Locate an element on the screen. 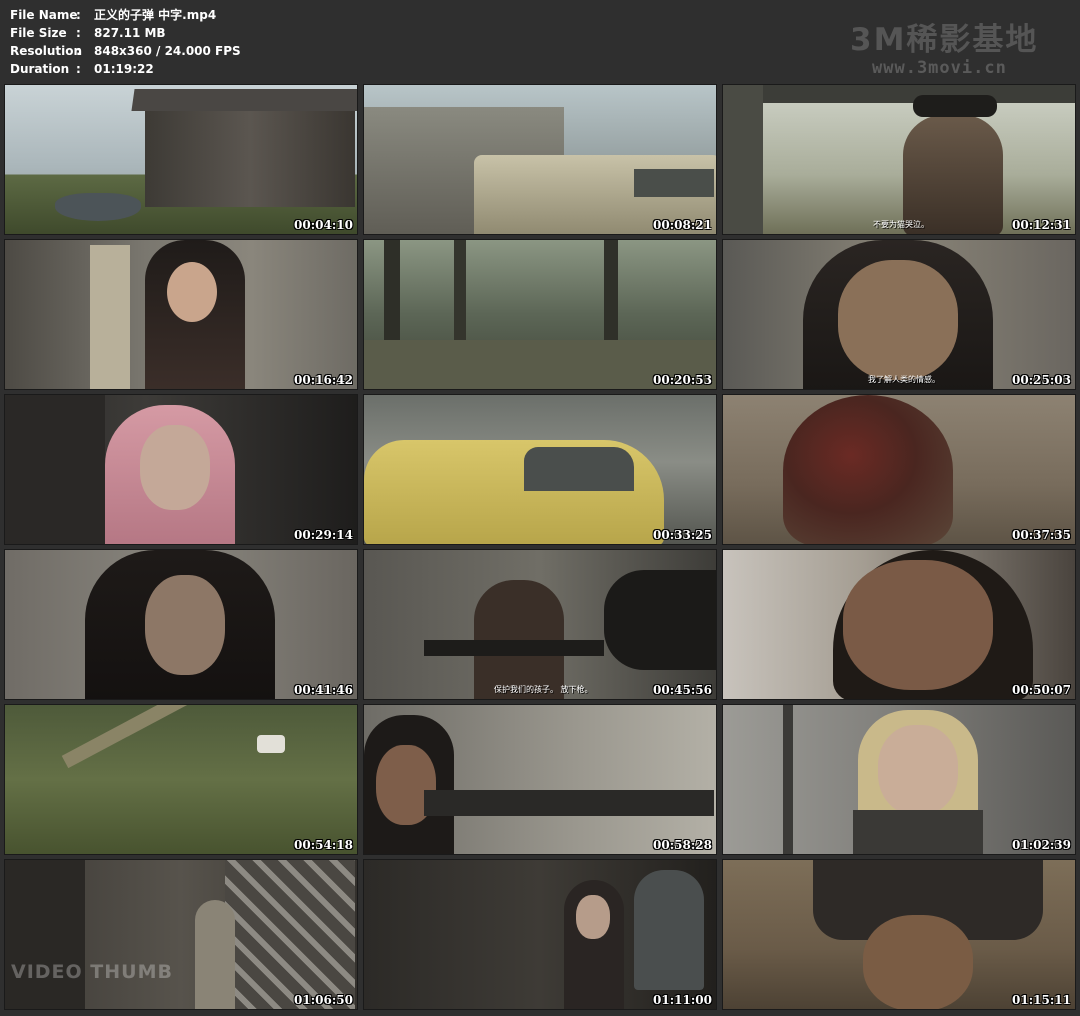  thumbnail-16: VIDEO THUMB 01:06:50 is located at coordinates (181, 934).